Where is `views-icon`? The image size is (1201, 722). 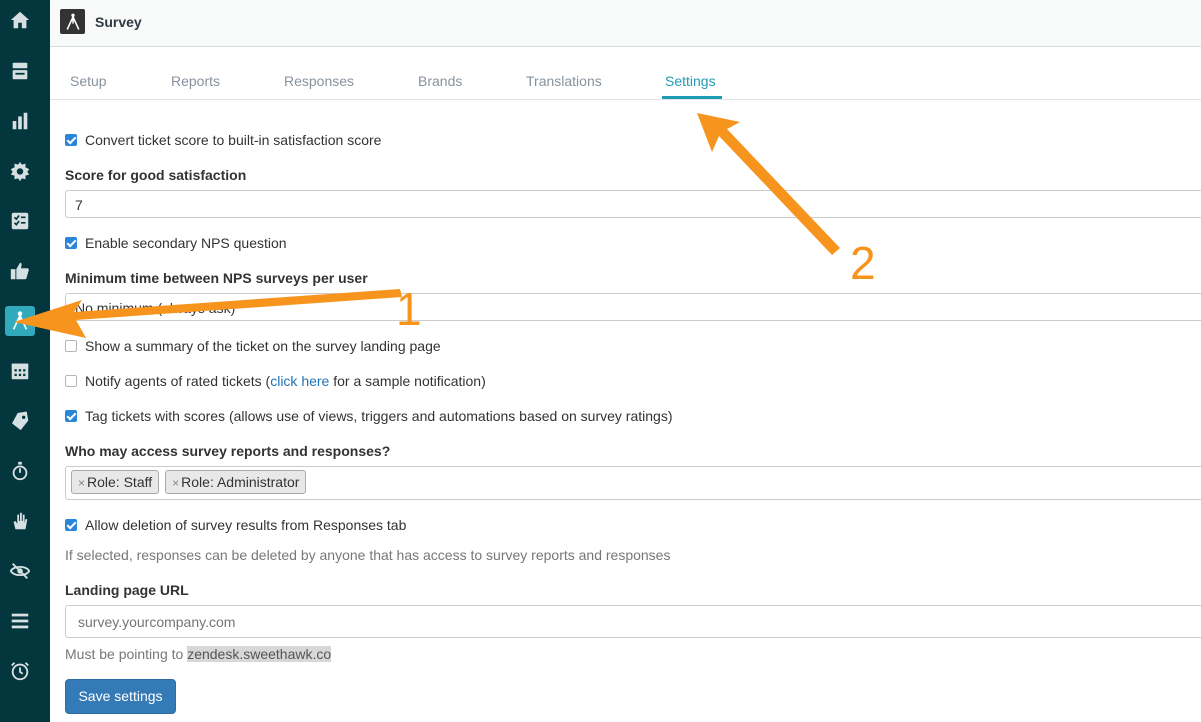
views-icon is located at coordinates (20, 71).